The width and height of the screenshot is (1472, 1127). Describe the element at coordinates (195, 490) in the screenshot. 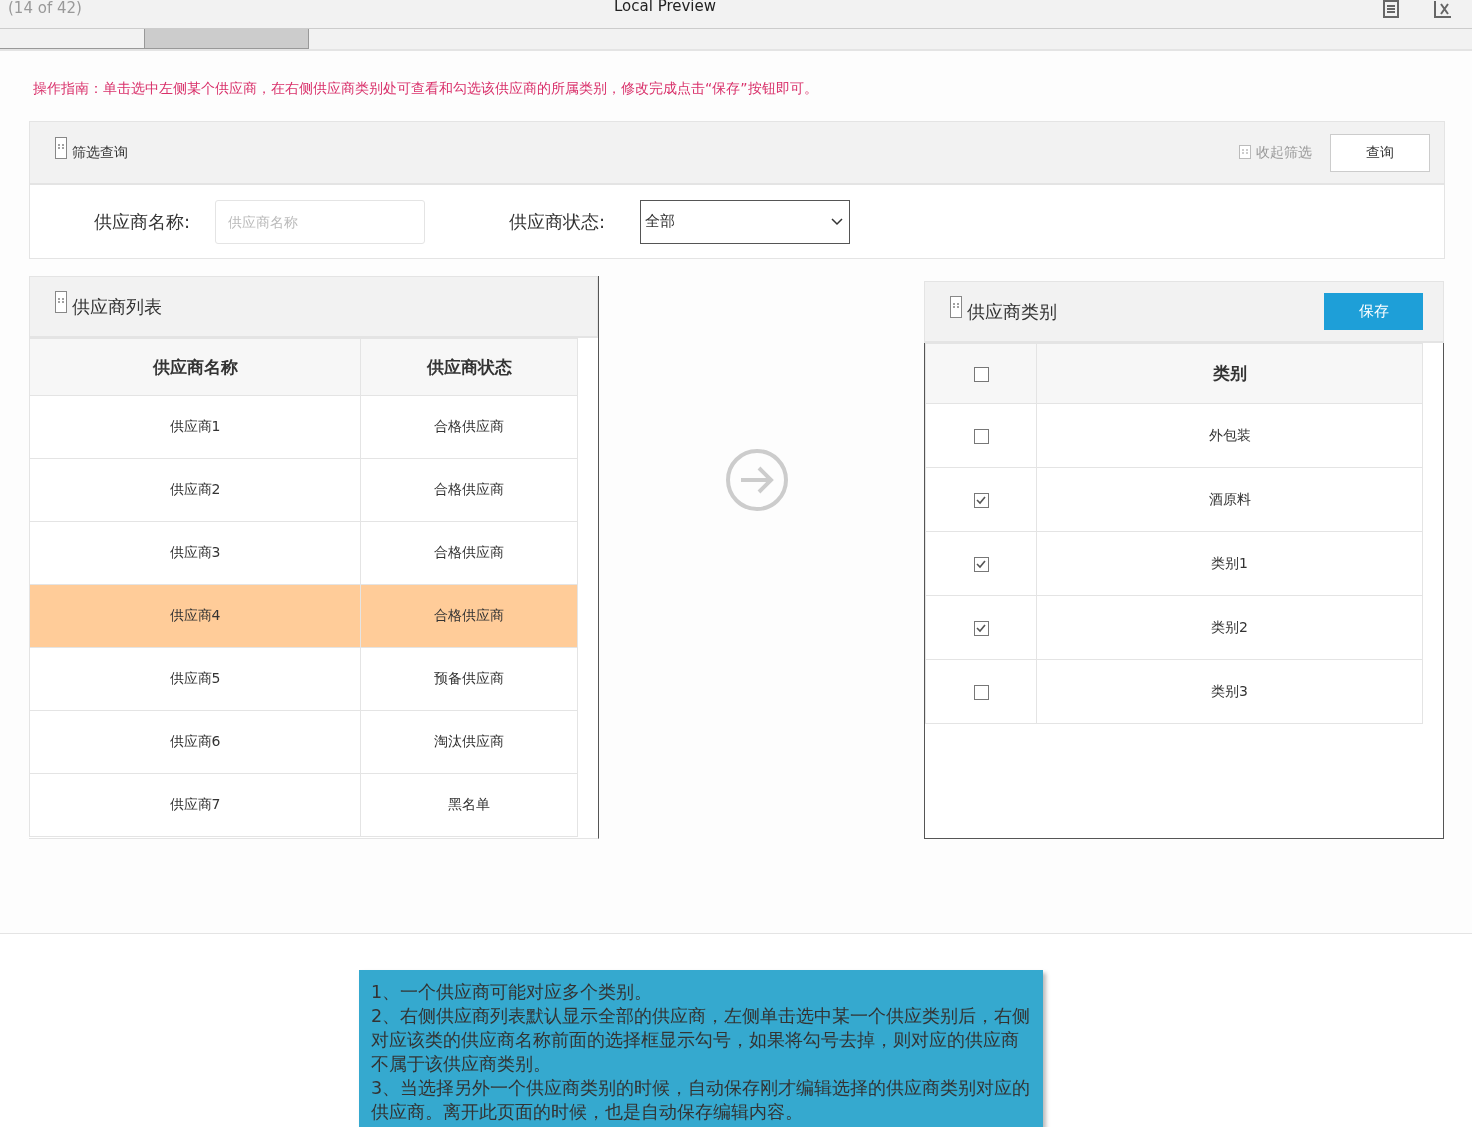

I see `table-cell: 供应商2` at that location.